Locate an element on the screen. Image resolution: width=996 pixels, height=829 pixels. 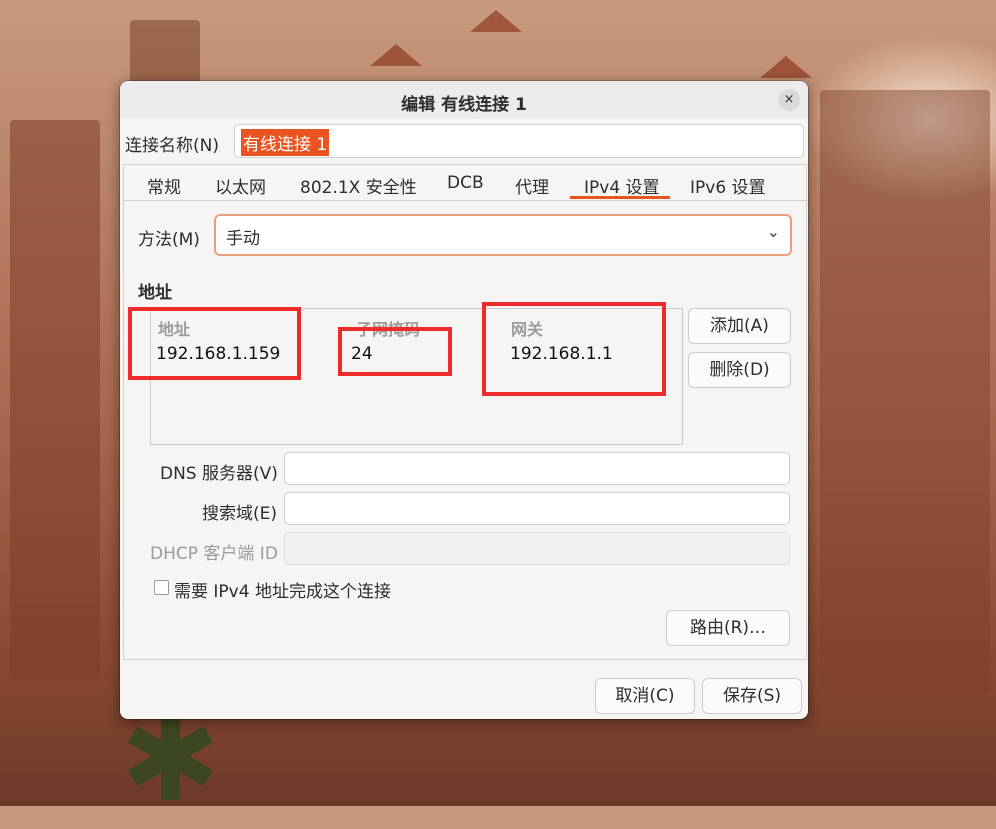
connection-name-label: 连接名称(N) is located at coordinates (172, 146).